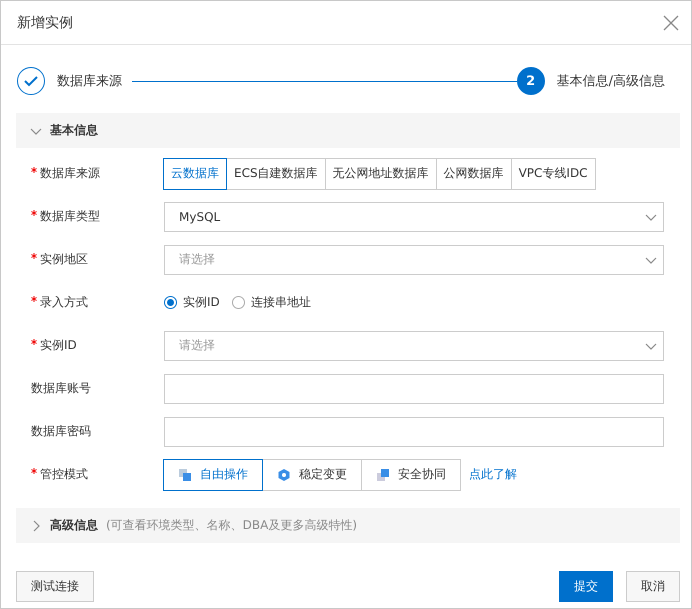 The image size is (692, 609). Describe the element at coordinates (55, 586) in the screenshot. I see `test-connection-button: 测试连接` at that location.